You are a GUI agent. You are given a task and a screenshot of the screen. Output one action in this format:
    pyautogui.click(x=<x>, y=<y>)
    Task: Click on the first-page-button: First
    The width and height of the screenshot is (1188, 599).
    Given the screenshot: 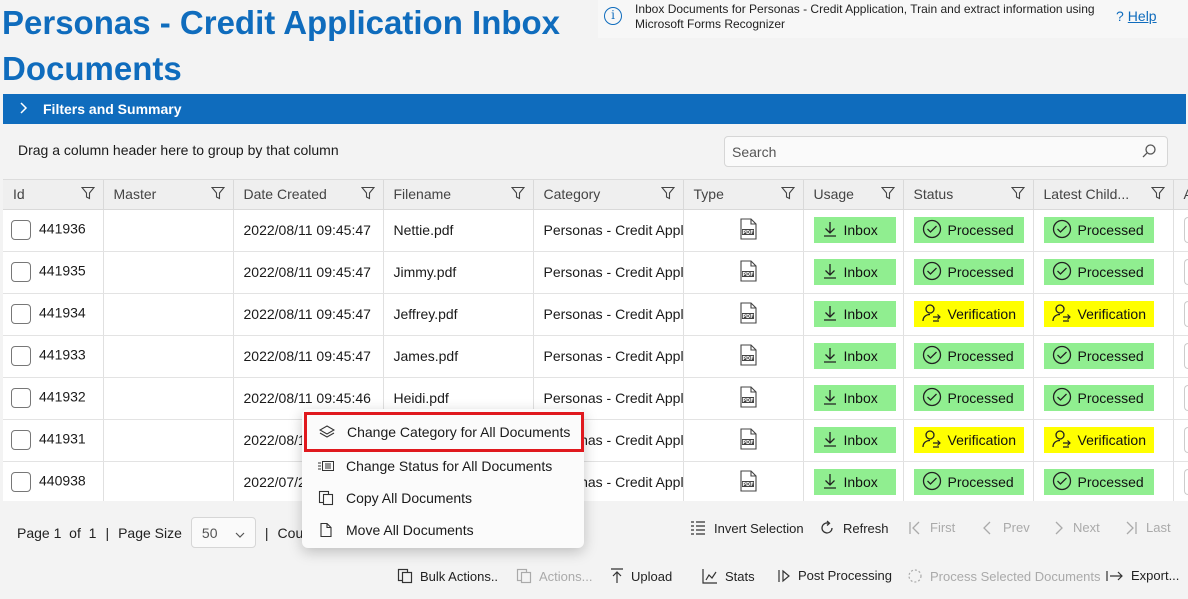 What is the action you would take?
    pyautogui.click(x=931, y=527)
    